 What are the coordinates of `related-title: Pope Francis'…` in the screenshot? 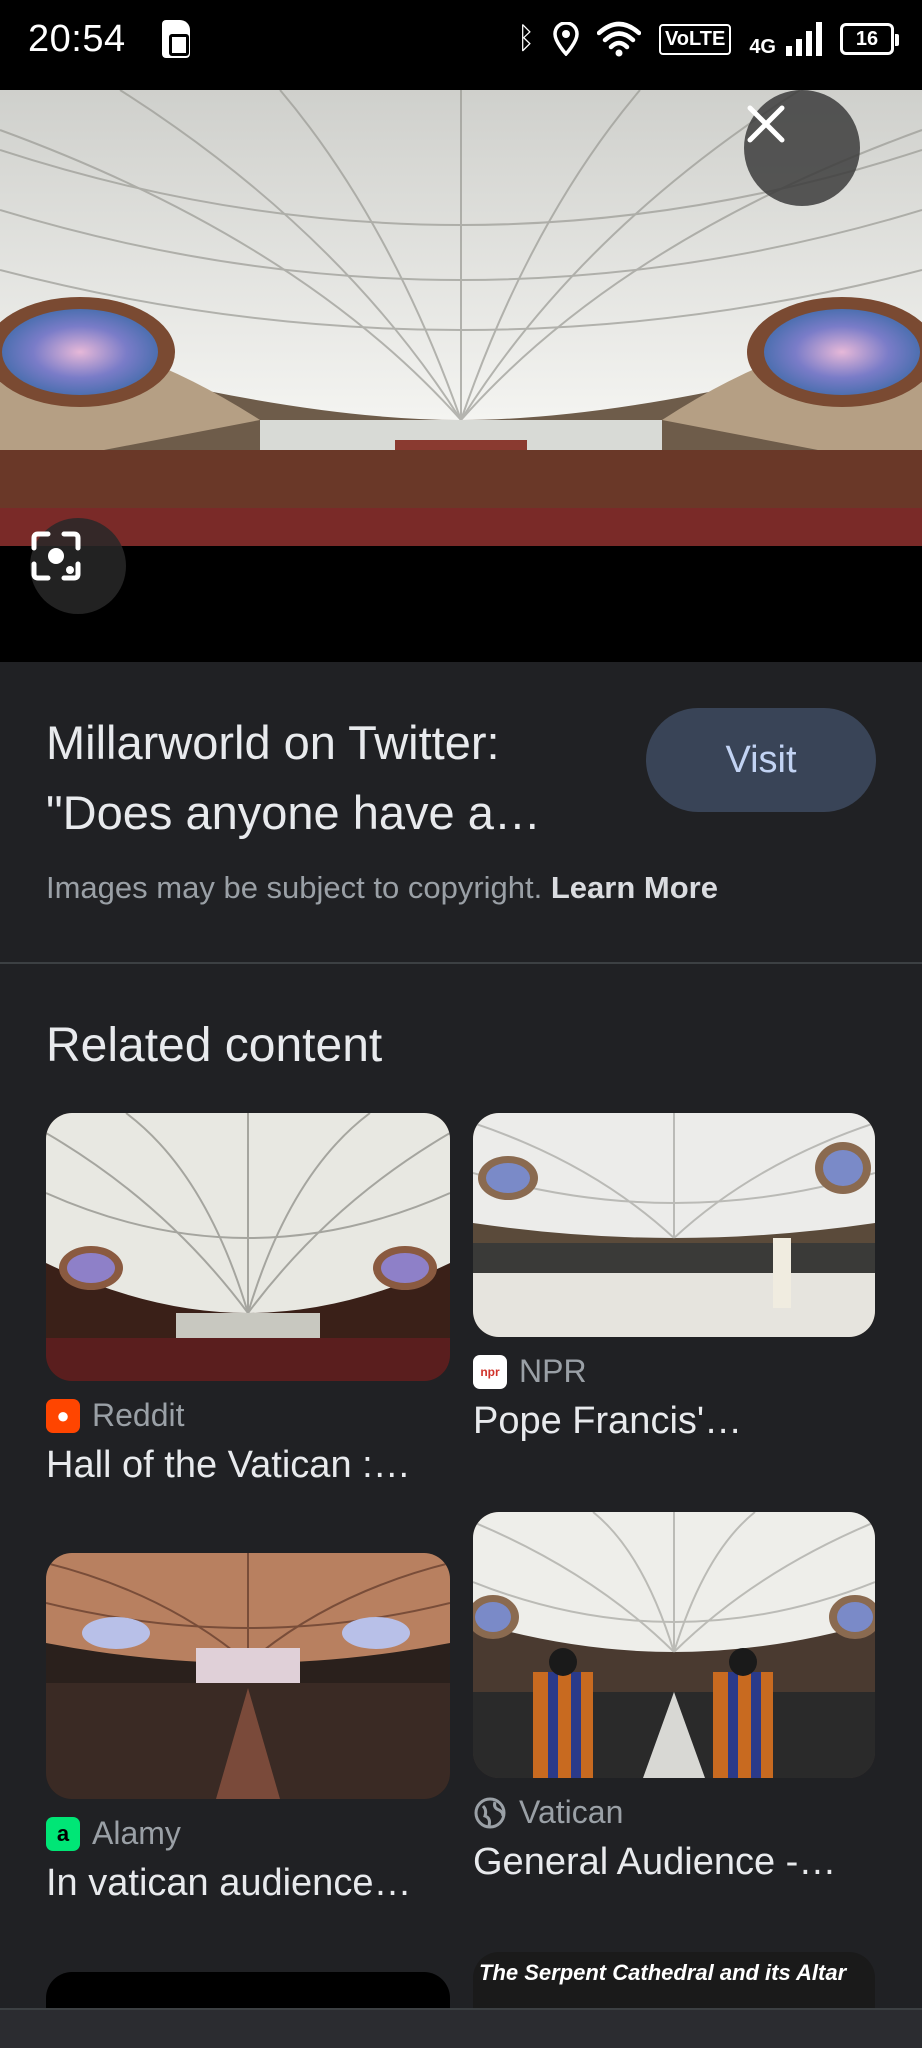 It's located at (674, 1421).